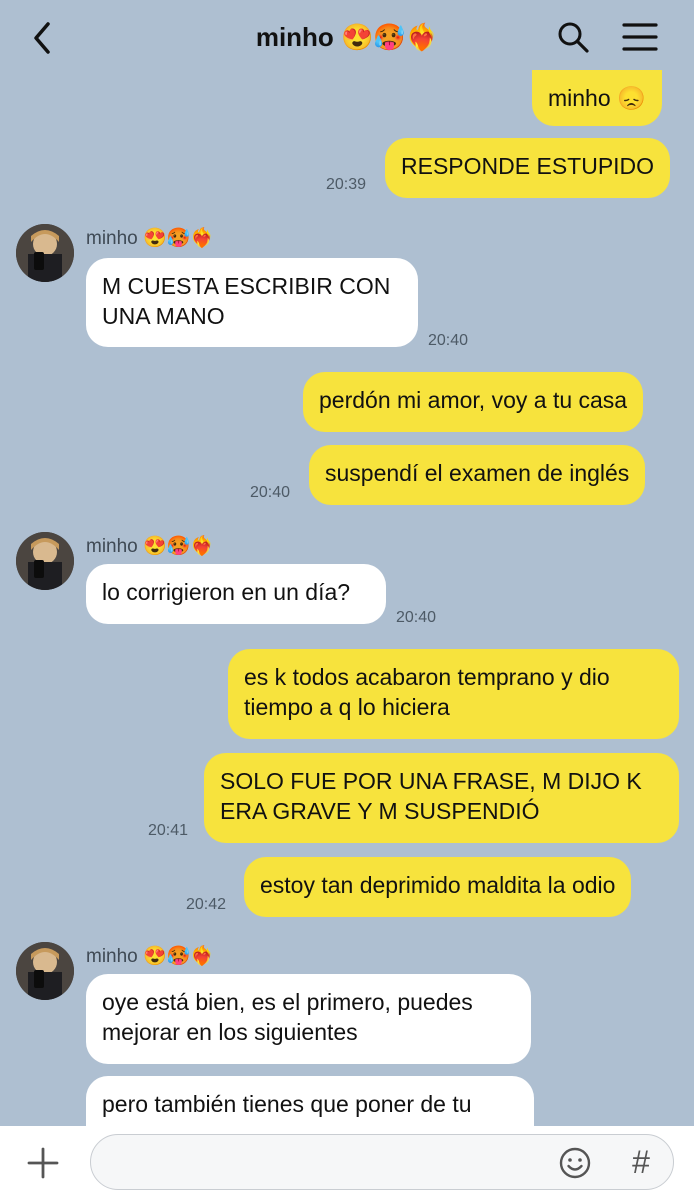 This screenshot has height=1200, width=694. What do you see at coordinates (346, 184) in the screenshot?
I see `message-time: 20:39` at bounding box center [346, 184].